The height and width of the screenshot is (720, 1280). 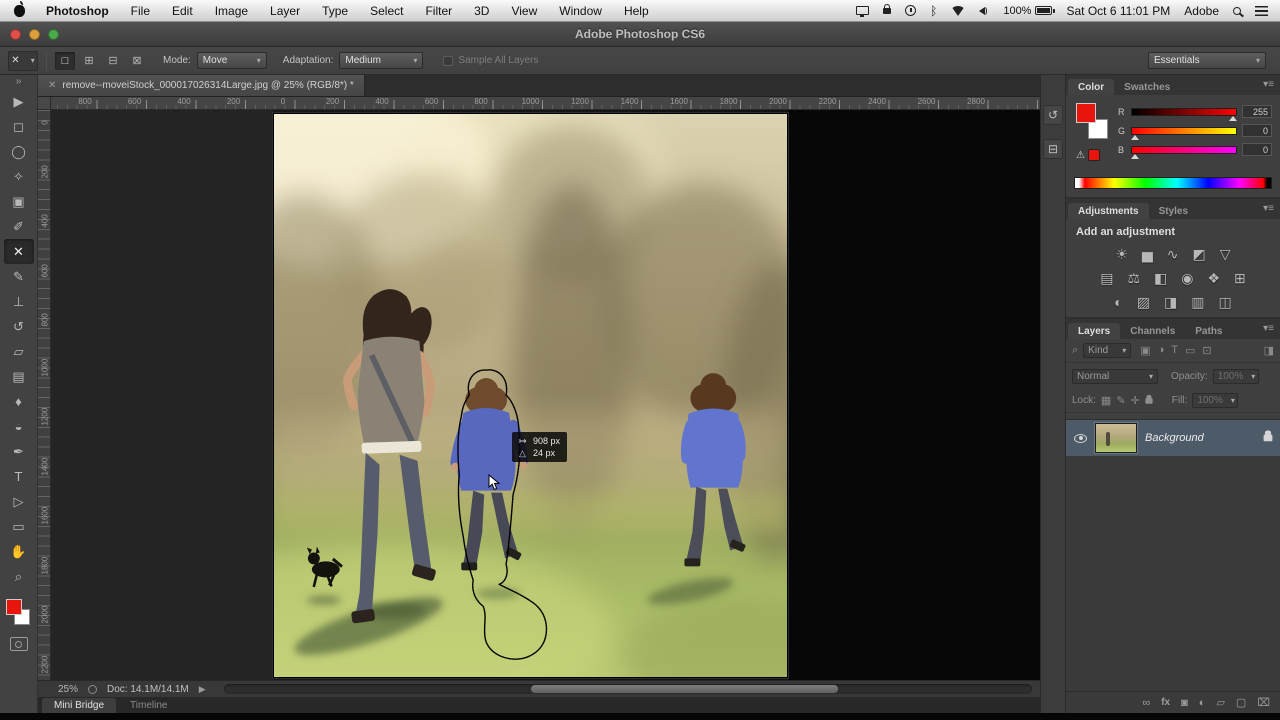 What do you see at coordinates (381, 60) in the screenshot?
I see `adaptation-dropdown: Medium ▾` at bounding box center [381, 60].